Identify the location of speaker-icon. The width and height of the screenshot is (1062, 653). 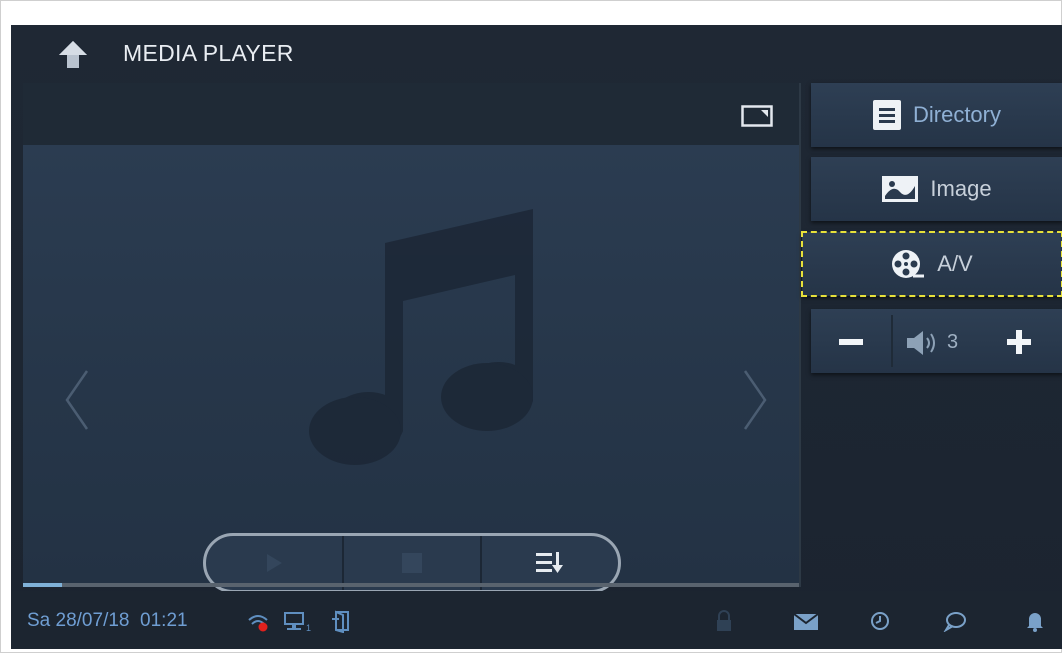
(921, 343).